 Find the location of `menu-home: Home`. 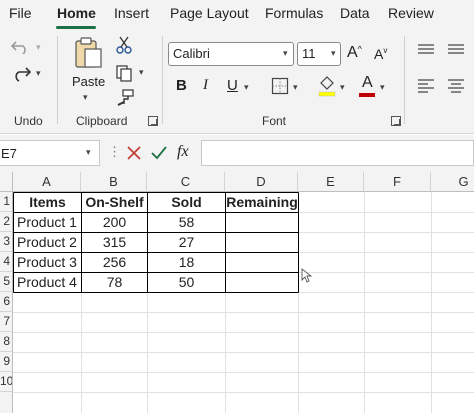

menu-home: Home is located at coordinates (76, 13).